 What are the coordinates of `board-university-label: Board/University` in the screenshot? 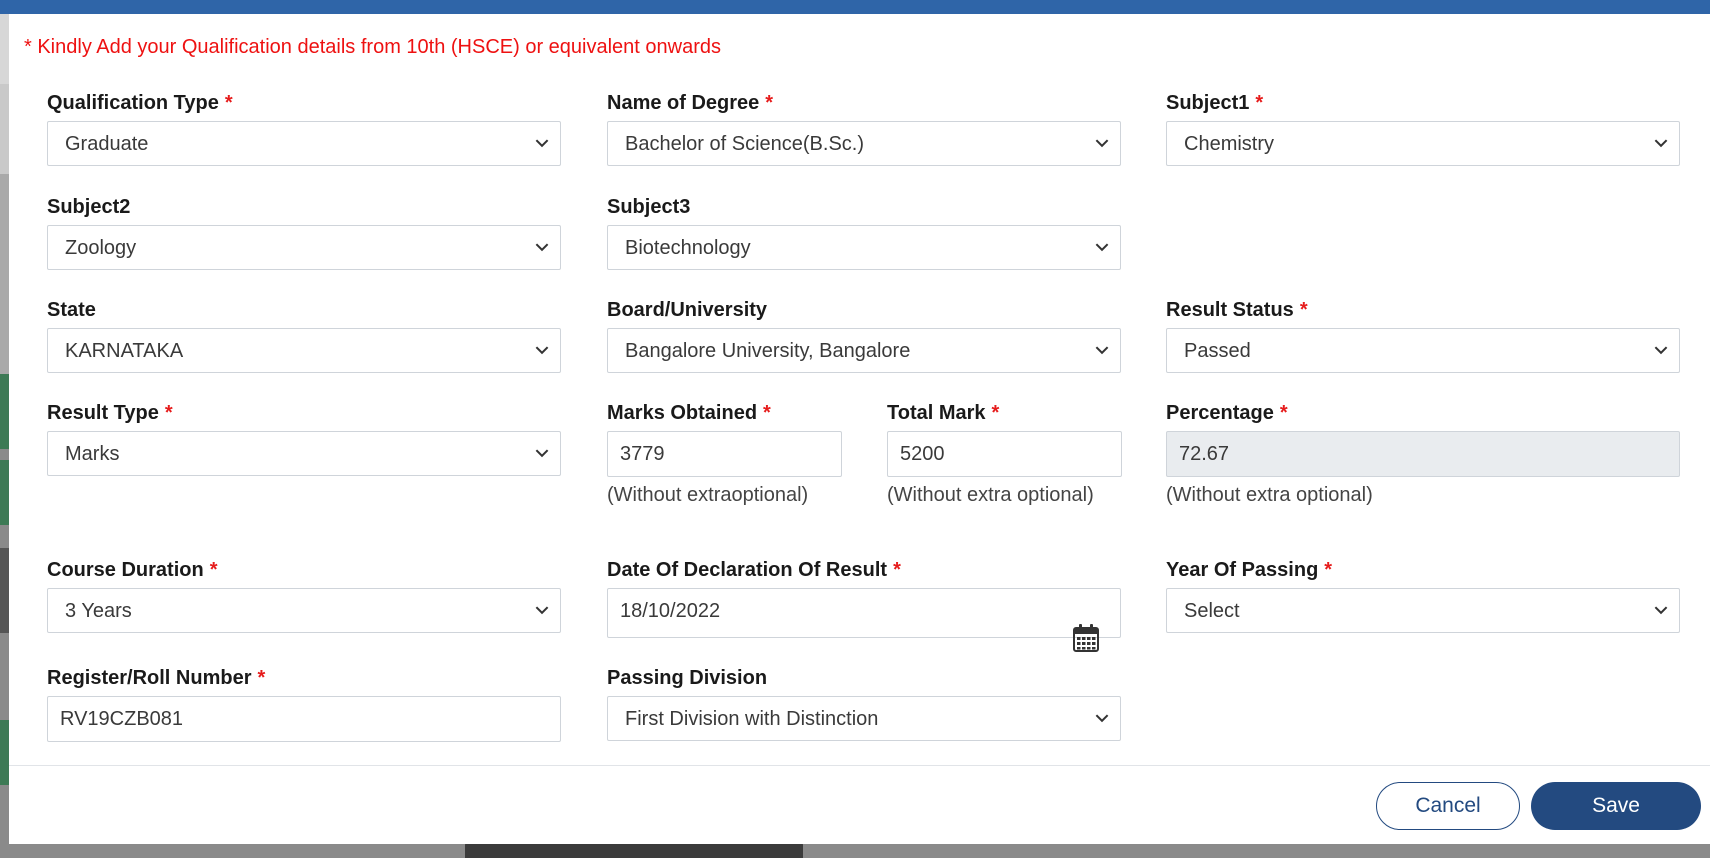 It's located at (687, 310).